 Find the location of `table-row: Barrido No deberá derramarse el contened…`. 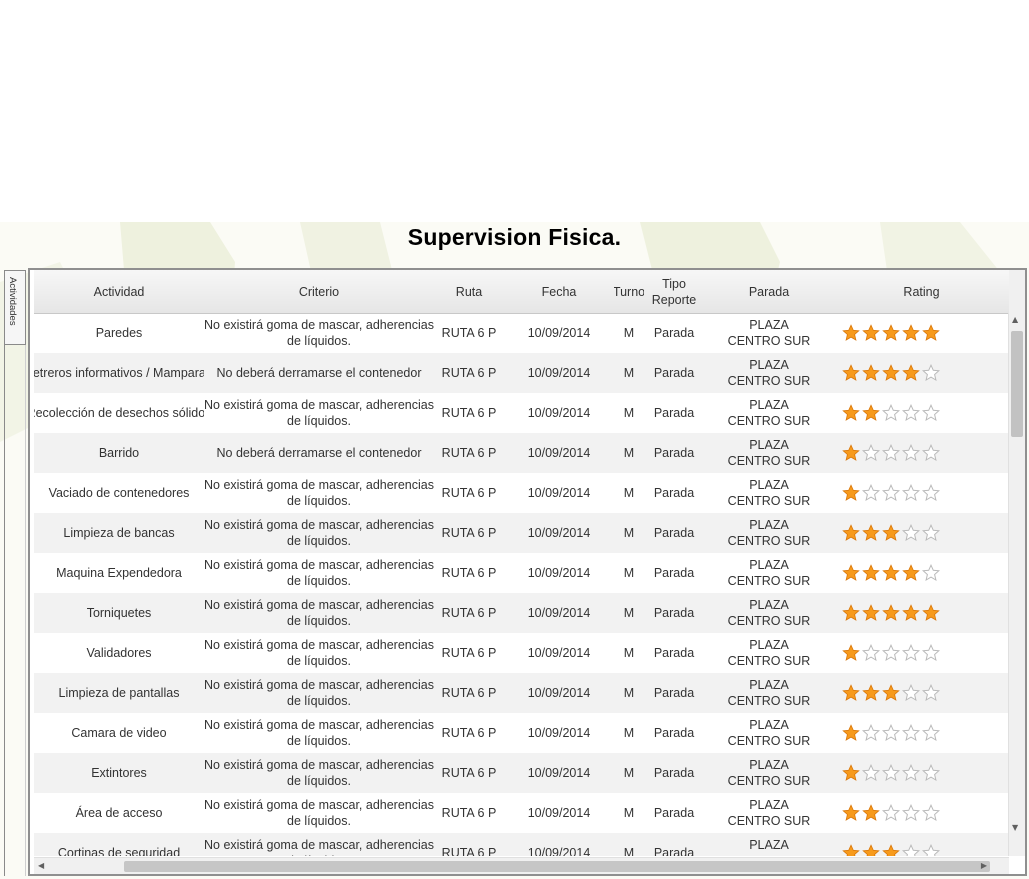

table-row: Barrido No deberá derramarse el contened… is located at coordinates (521, 453).